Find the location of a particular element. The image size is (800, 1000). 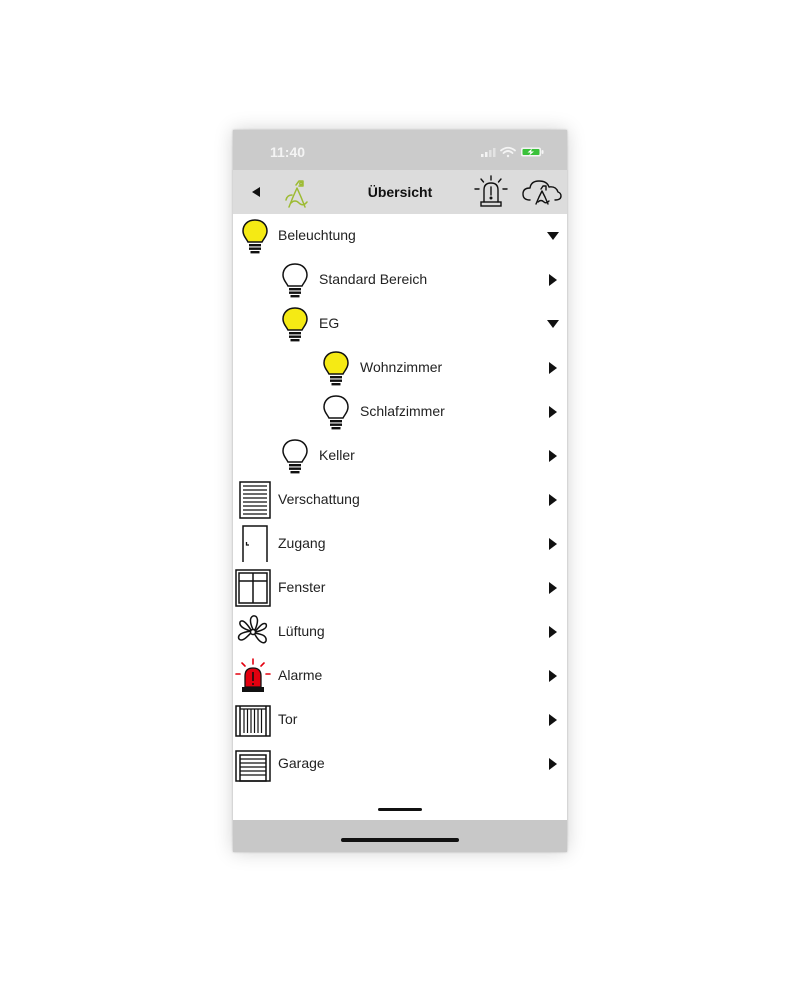

tree-item-label: Lüftung is located at coordinates (301, 631).